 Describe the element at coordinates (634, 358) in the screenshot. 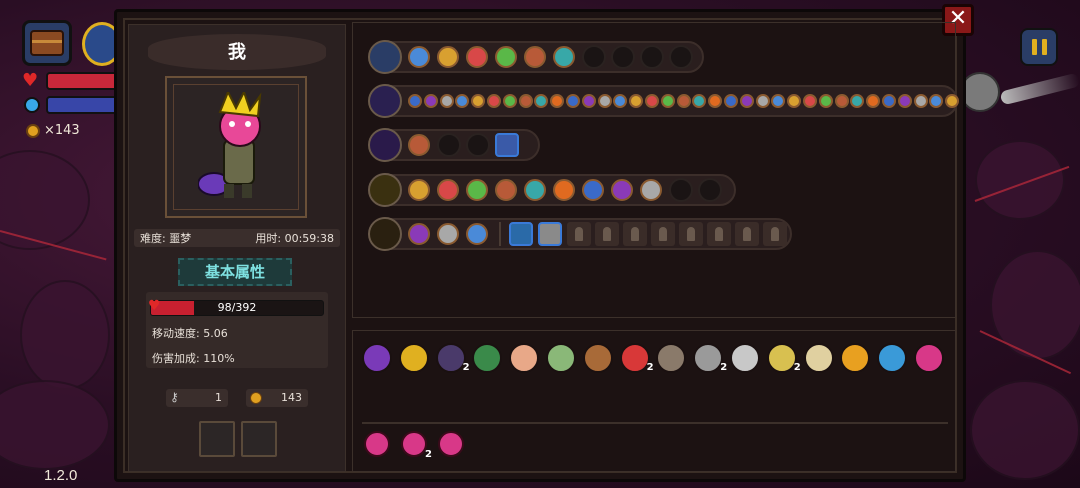

I see `red-mask-icon` at that location.